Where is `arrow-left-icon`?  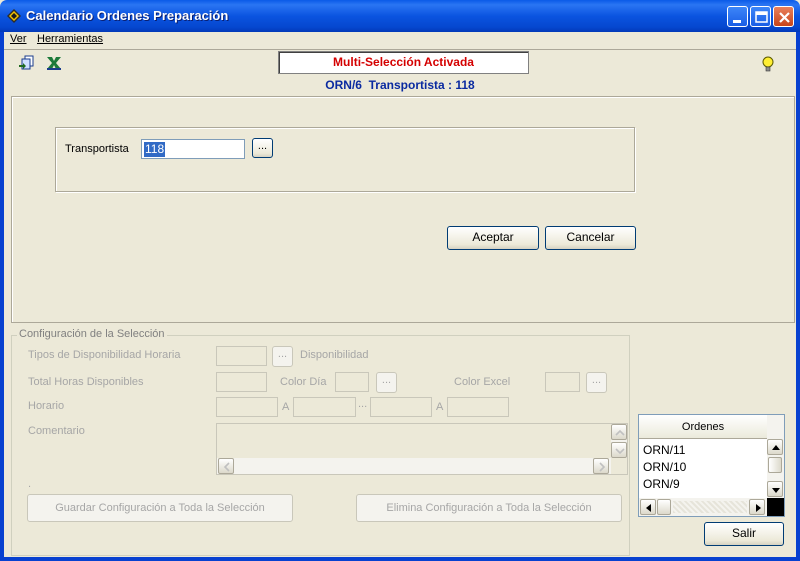 arrow-left-icon is located at coordinates (648, 508).